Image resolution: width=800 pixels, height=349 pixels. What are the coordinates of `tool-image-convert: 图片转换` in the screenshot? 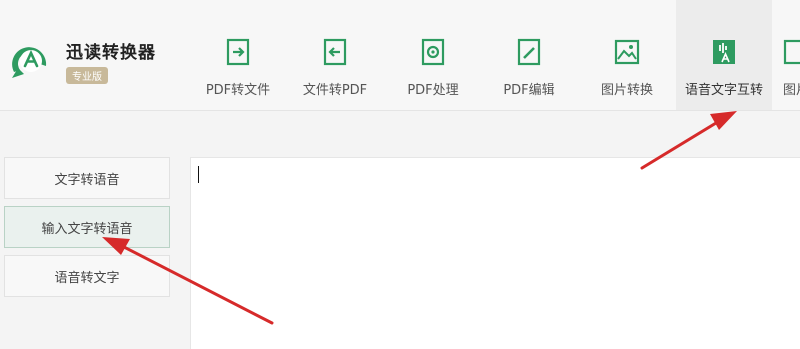 It's located at (627, 55).